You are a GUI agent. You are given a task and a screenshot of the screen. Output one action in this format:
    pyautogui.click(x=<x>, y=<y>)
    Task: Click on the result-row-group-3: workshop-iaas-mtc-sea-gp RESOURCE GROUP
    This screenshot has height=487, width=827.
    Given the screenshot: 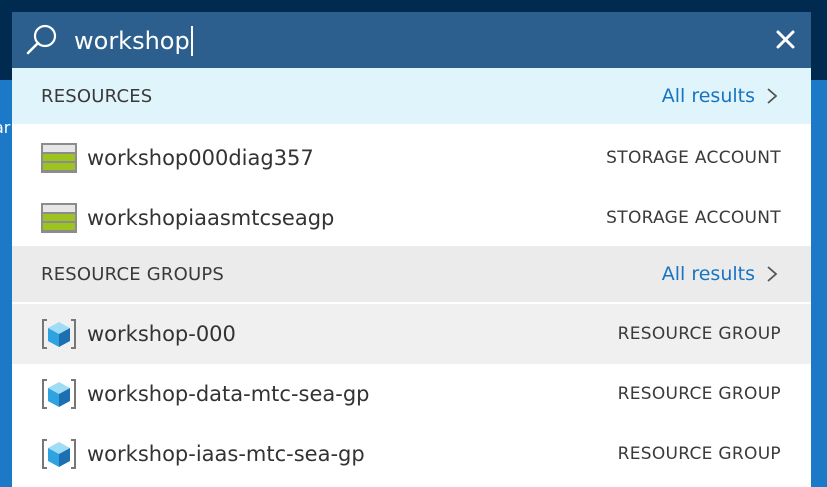 What is the action you would take?
    pyautogui.click(x=411, y=454)
    